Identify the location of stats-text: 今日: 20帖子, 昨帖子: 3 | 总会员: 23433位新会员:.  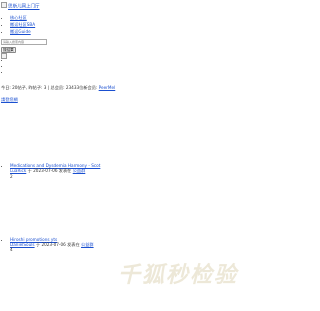
(49, 87).